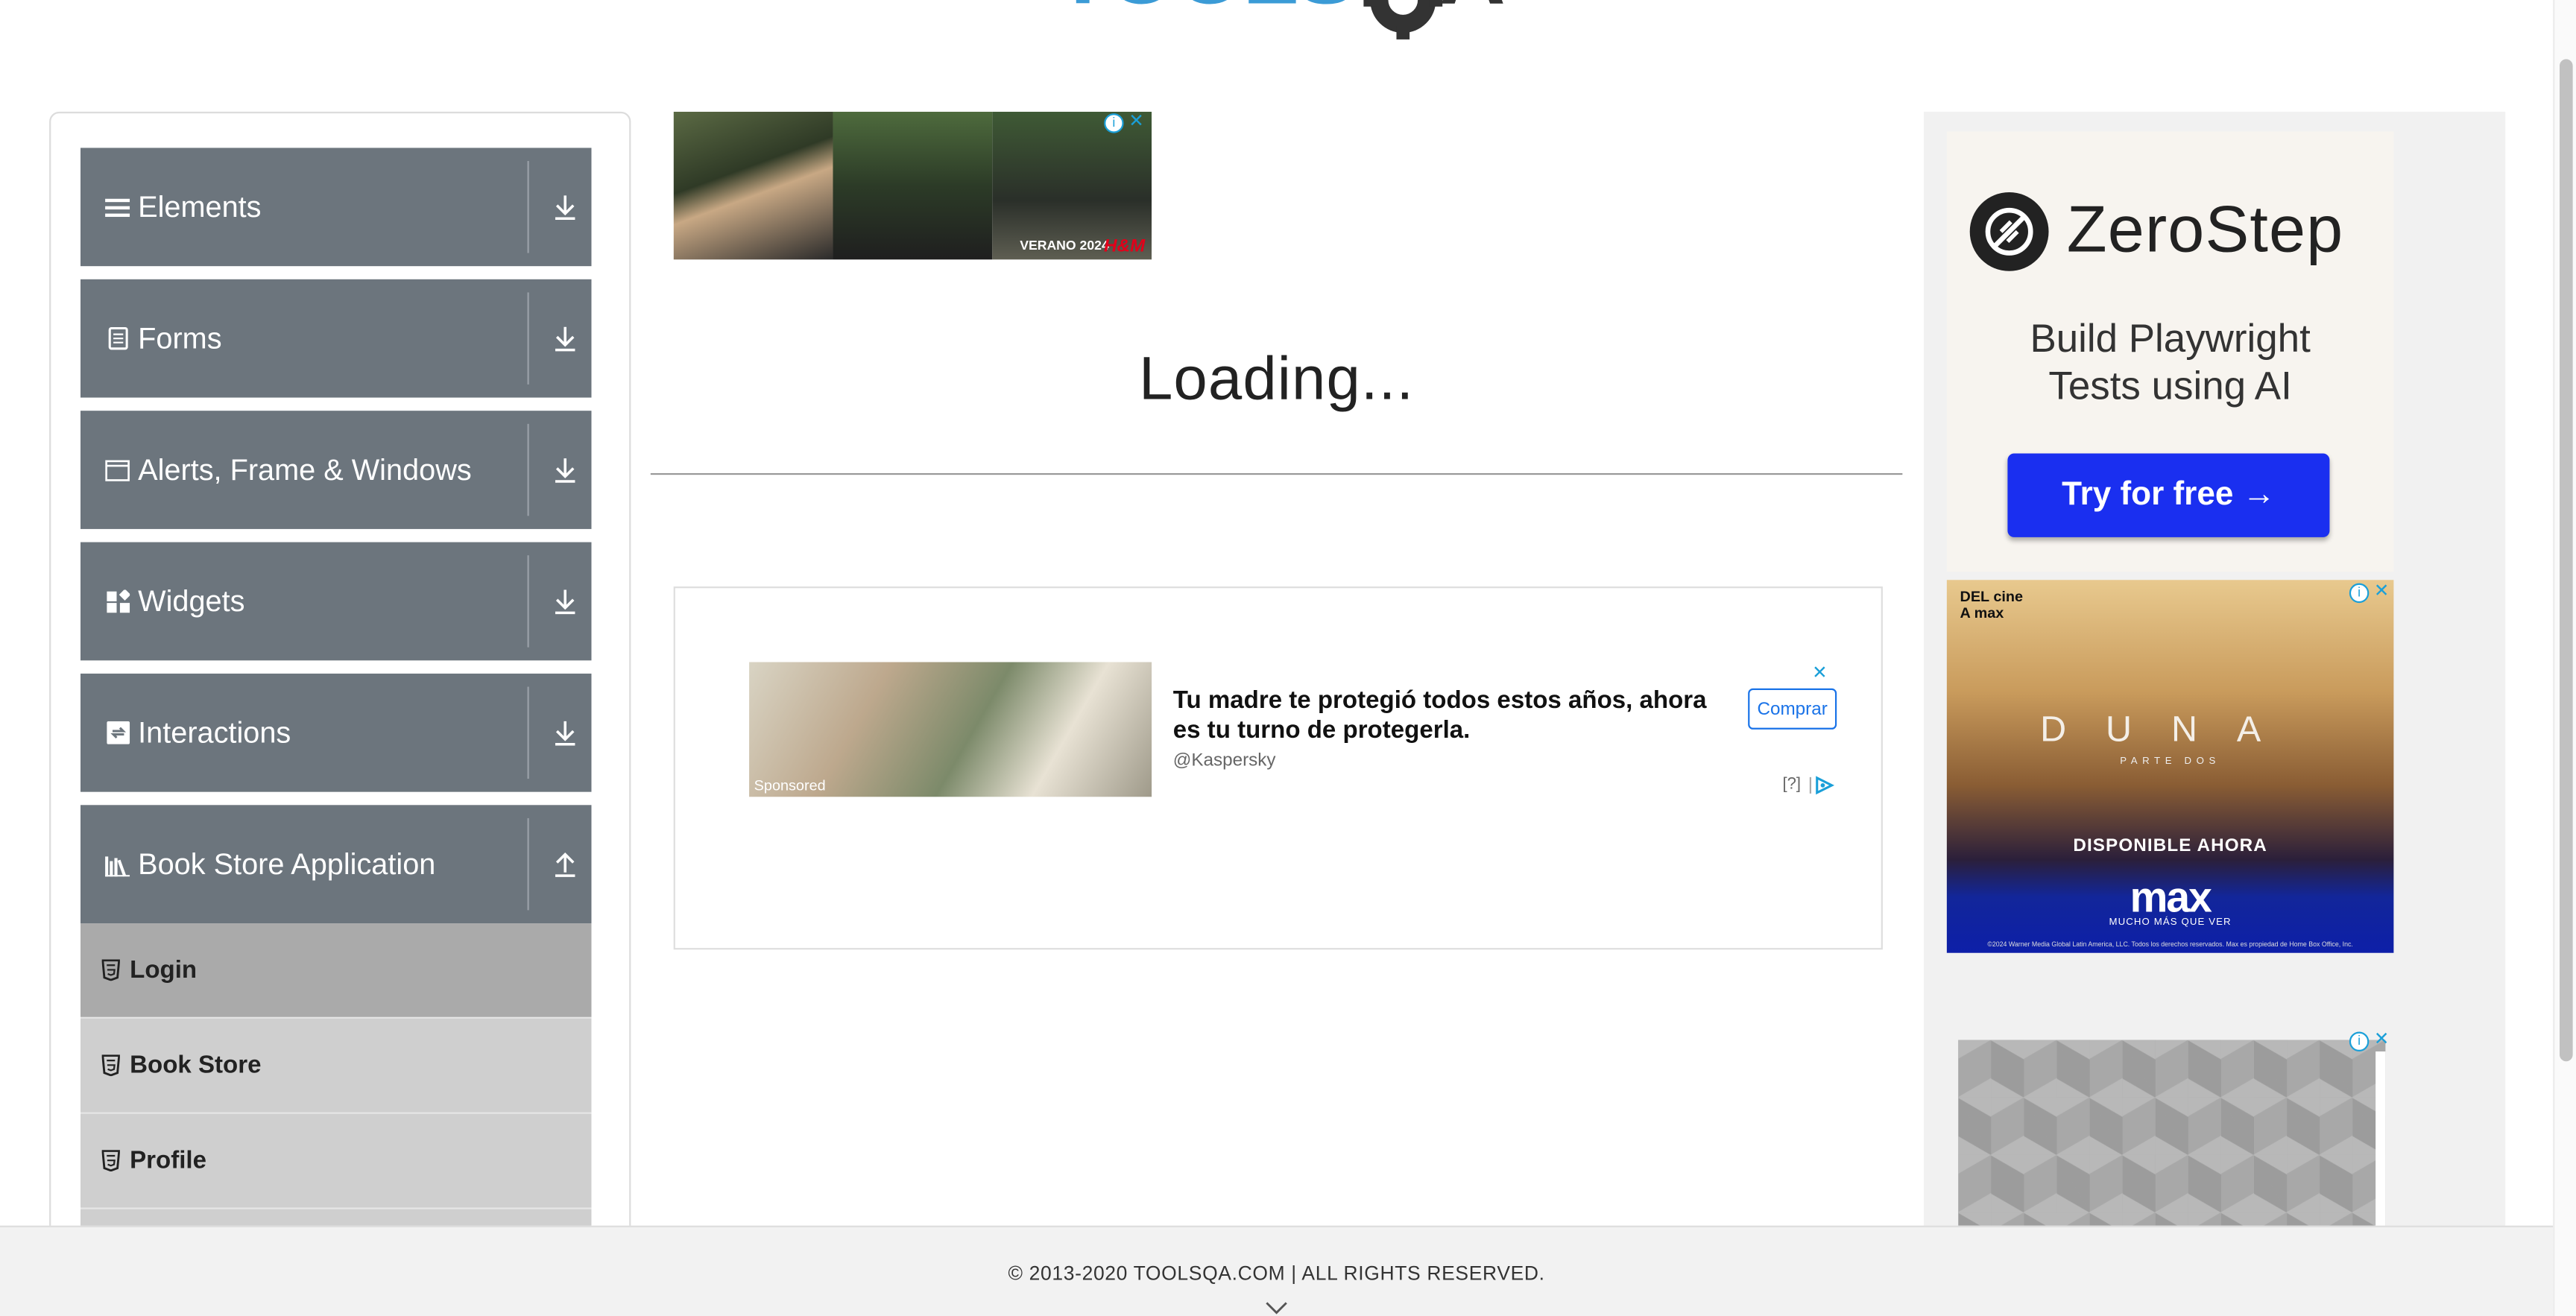 This screenshot has width=2576, height=1316. I want to click on sidebar-group-book-store-application: Book Store Application, so click(336, 864).